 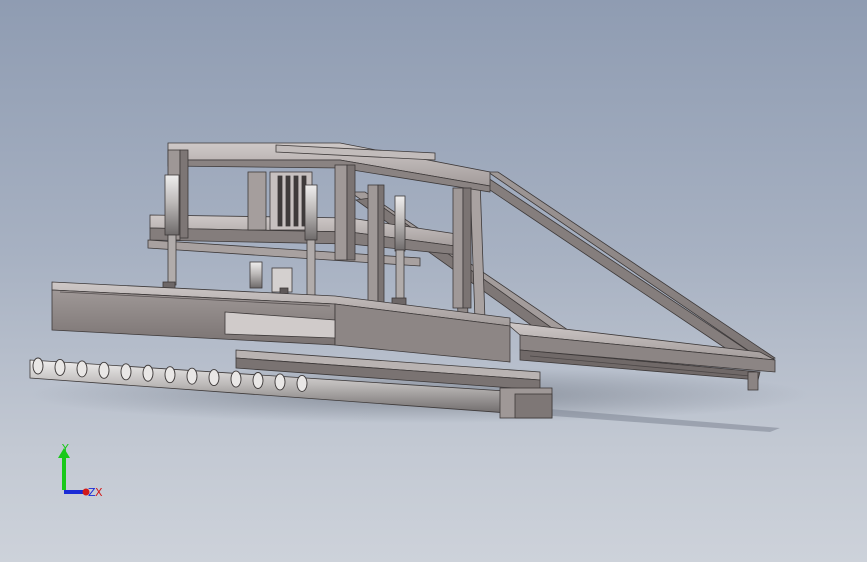 What do you see at coordinates (319, 225) in the screenshot?
I see `upper-frame` at bounding box center [319, 225].